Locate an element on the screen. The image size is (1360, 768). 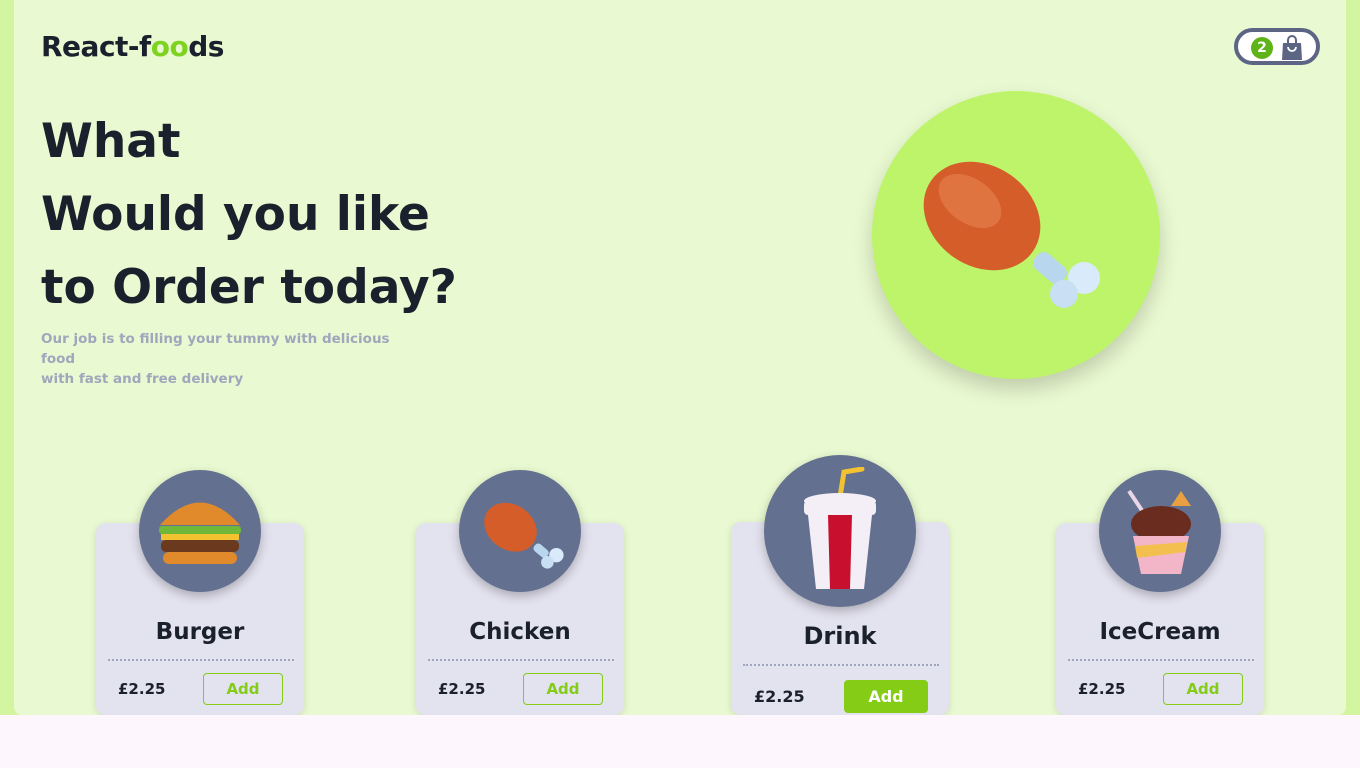
headline-line-2: Would you like is located at coordinates (235, 214).